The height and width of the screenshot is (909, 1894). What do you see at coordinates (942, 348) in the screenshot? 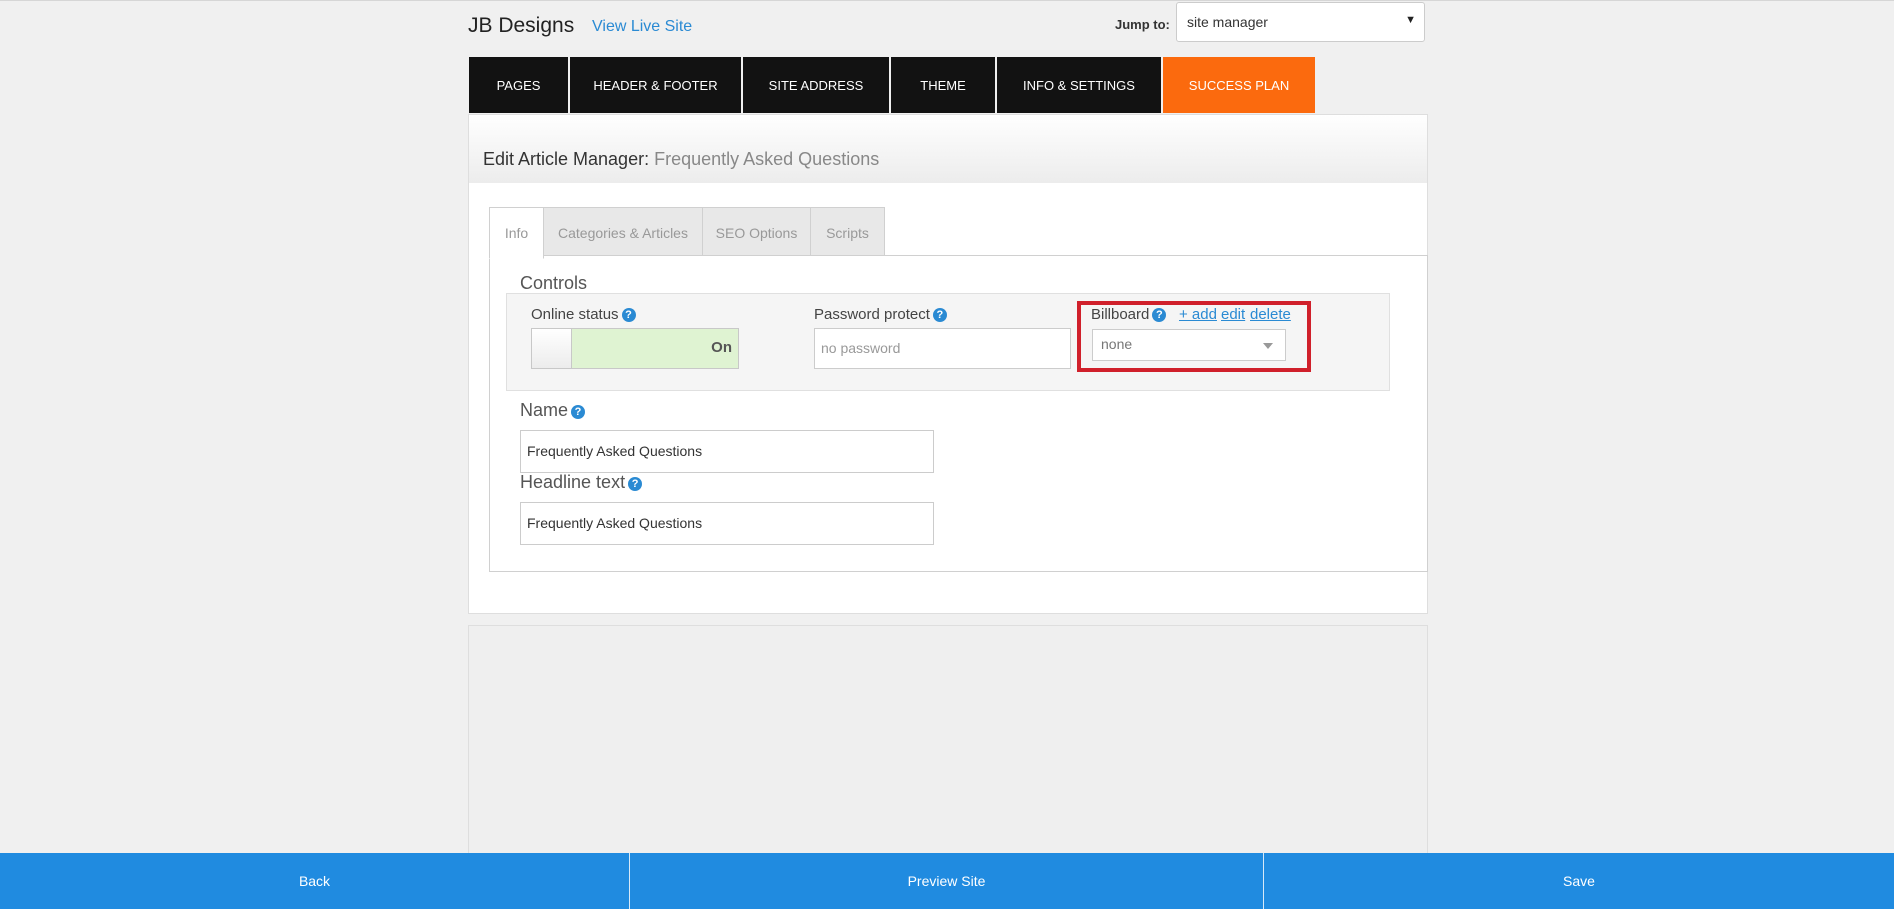
I see `password-input: no password` at bounding box center [942, 348].